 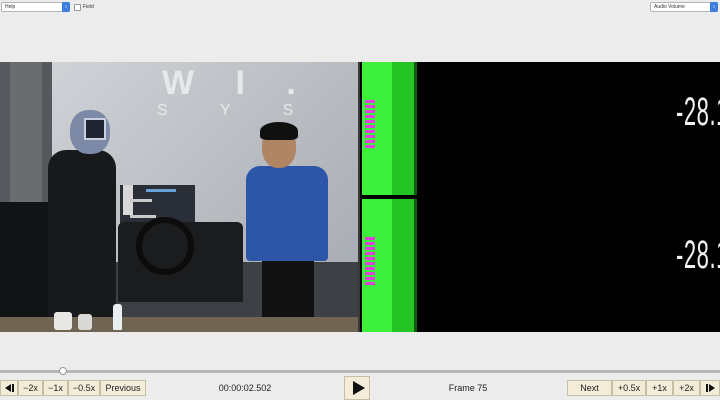 What do you see at coordinates (77, 7) in the screenshot?
I see `field-checkbox` at bounding box center [77, 7].